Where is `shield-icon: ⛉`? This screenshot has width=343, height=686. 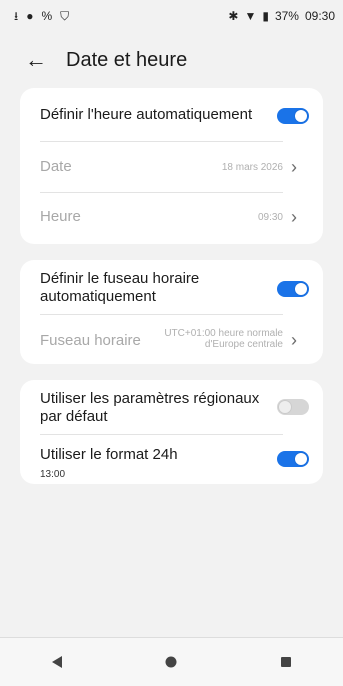 shield-icon: ⛉ is located at coordinates (65, 16).